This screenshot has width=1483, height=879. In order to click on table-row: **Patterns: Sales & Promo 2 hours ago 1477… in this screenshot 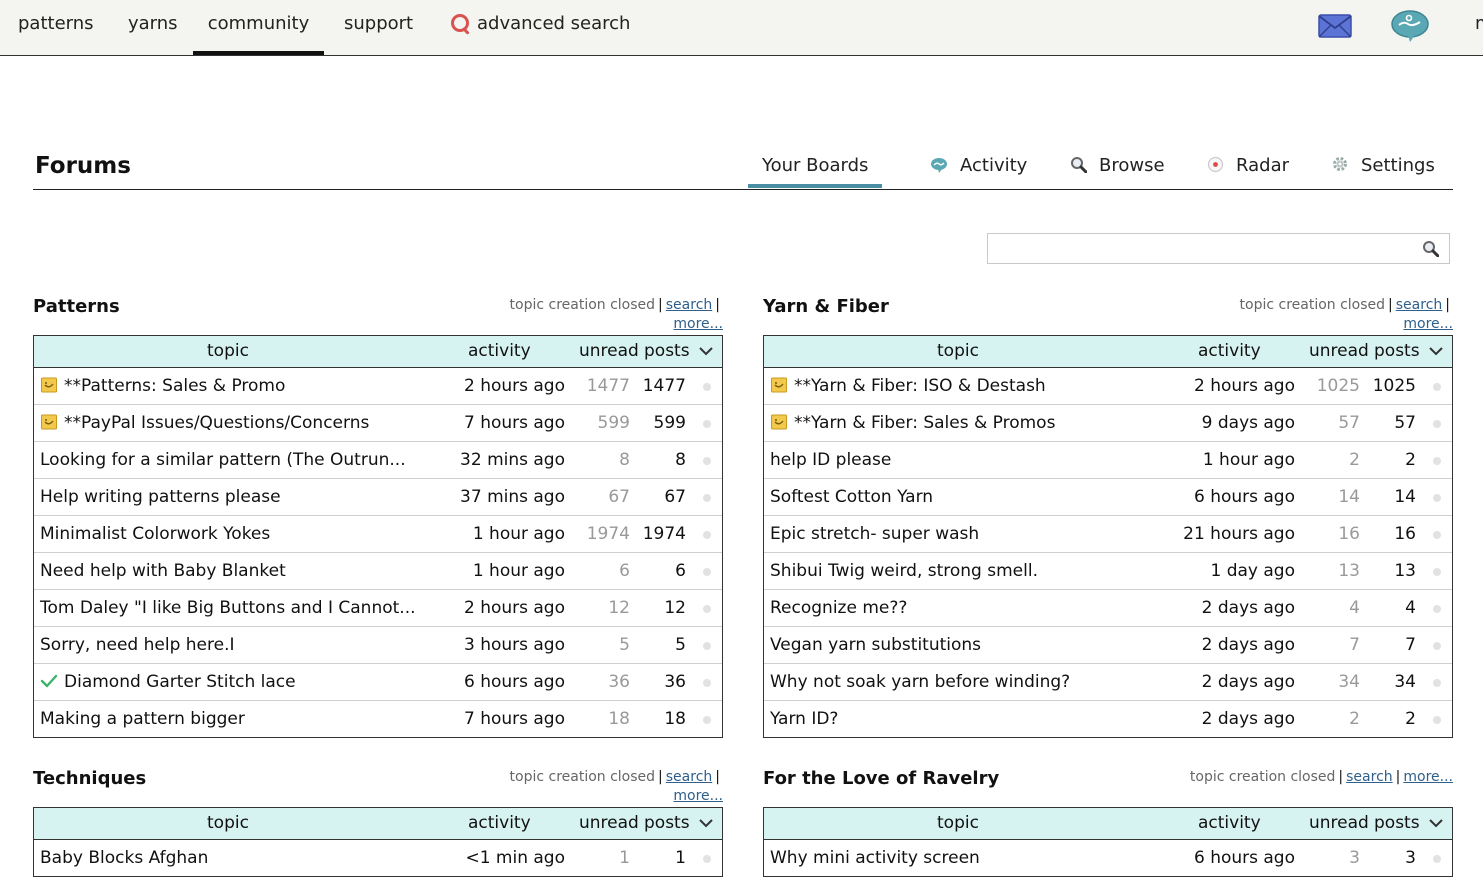, I will do `click(378, 386)`.